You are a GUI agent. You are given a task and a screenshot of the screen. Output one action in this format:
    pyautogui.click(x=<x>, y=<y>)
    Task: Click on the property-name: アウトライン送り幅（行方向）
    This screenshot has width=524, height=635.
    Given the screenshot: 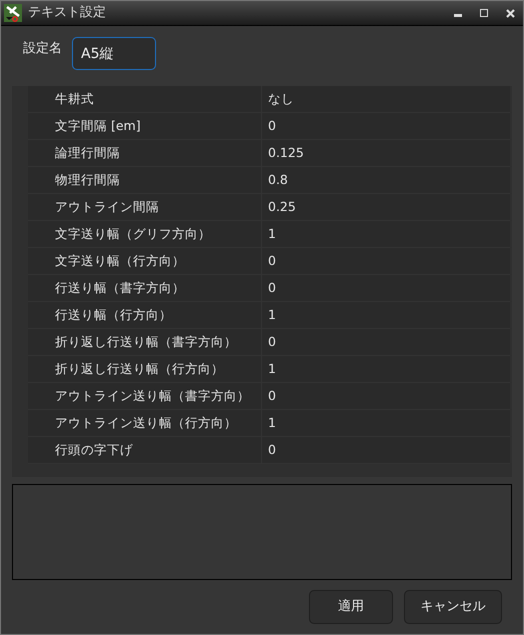 What is the action you would take?
    pyautogui.click(x=145, y=423)
    